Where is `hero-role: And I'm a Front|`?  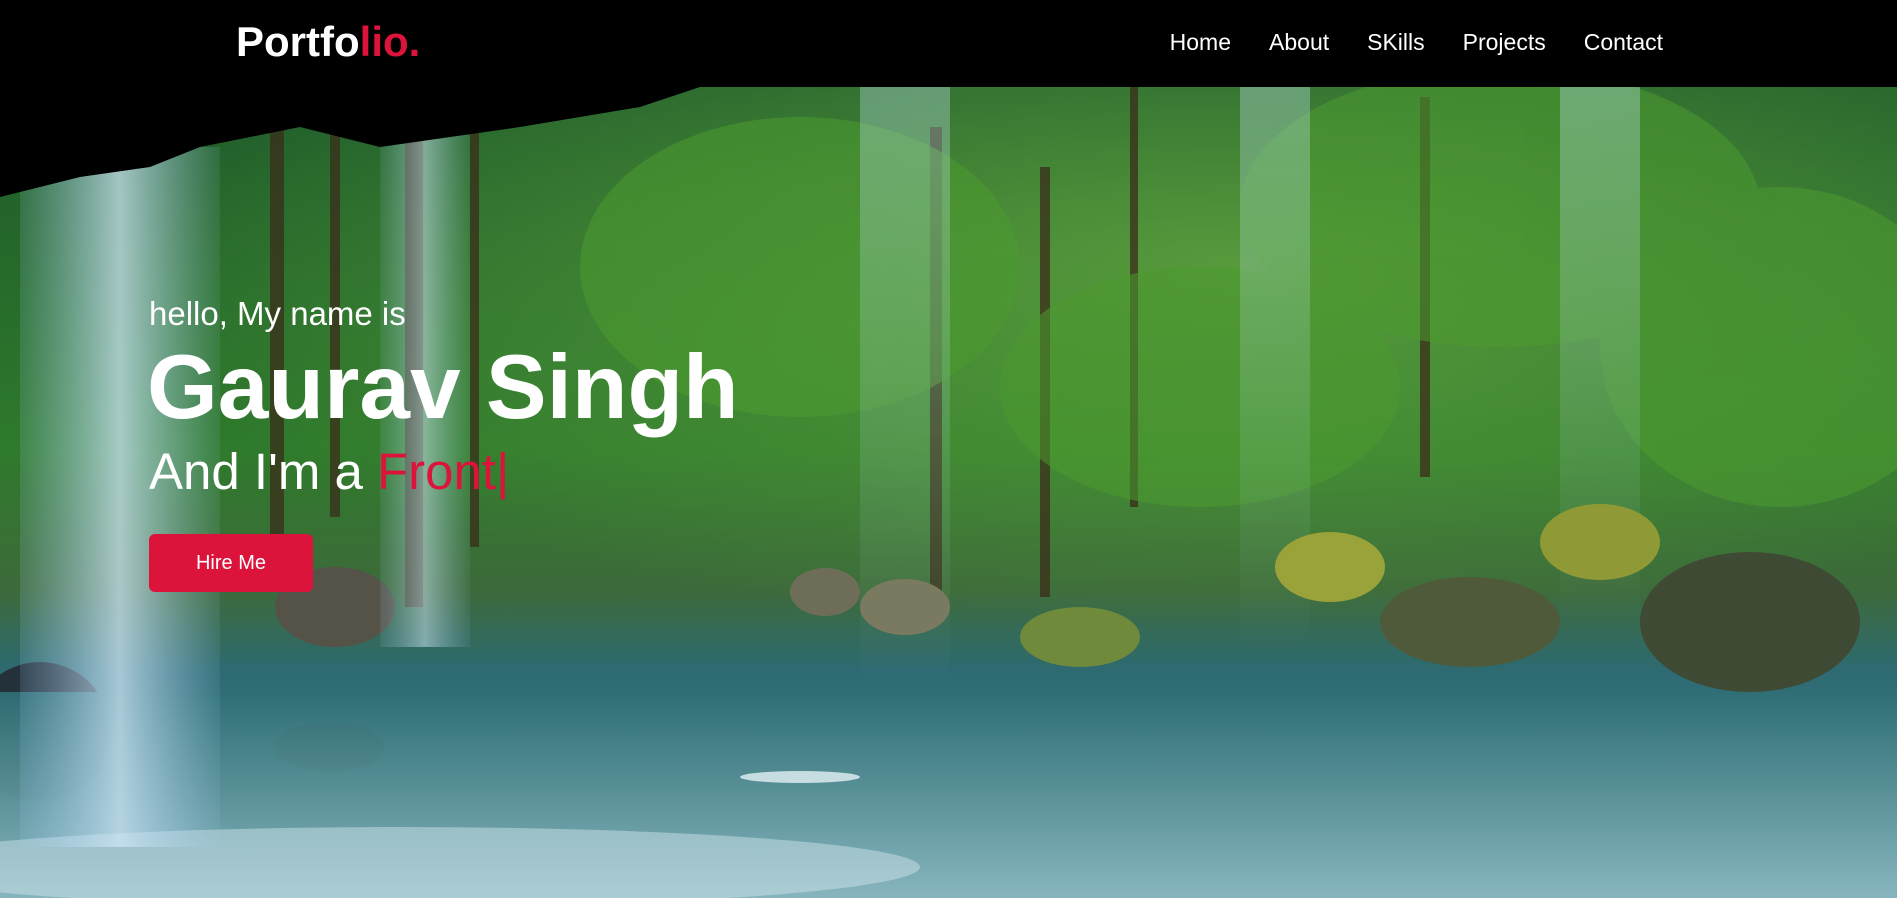 hero-role: And I'm a Front| is located at coordinates (444, 472).